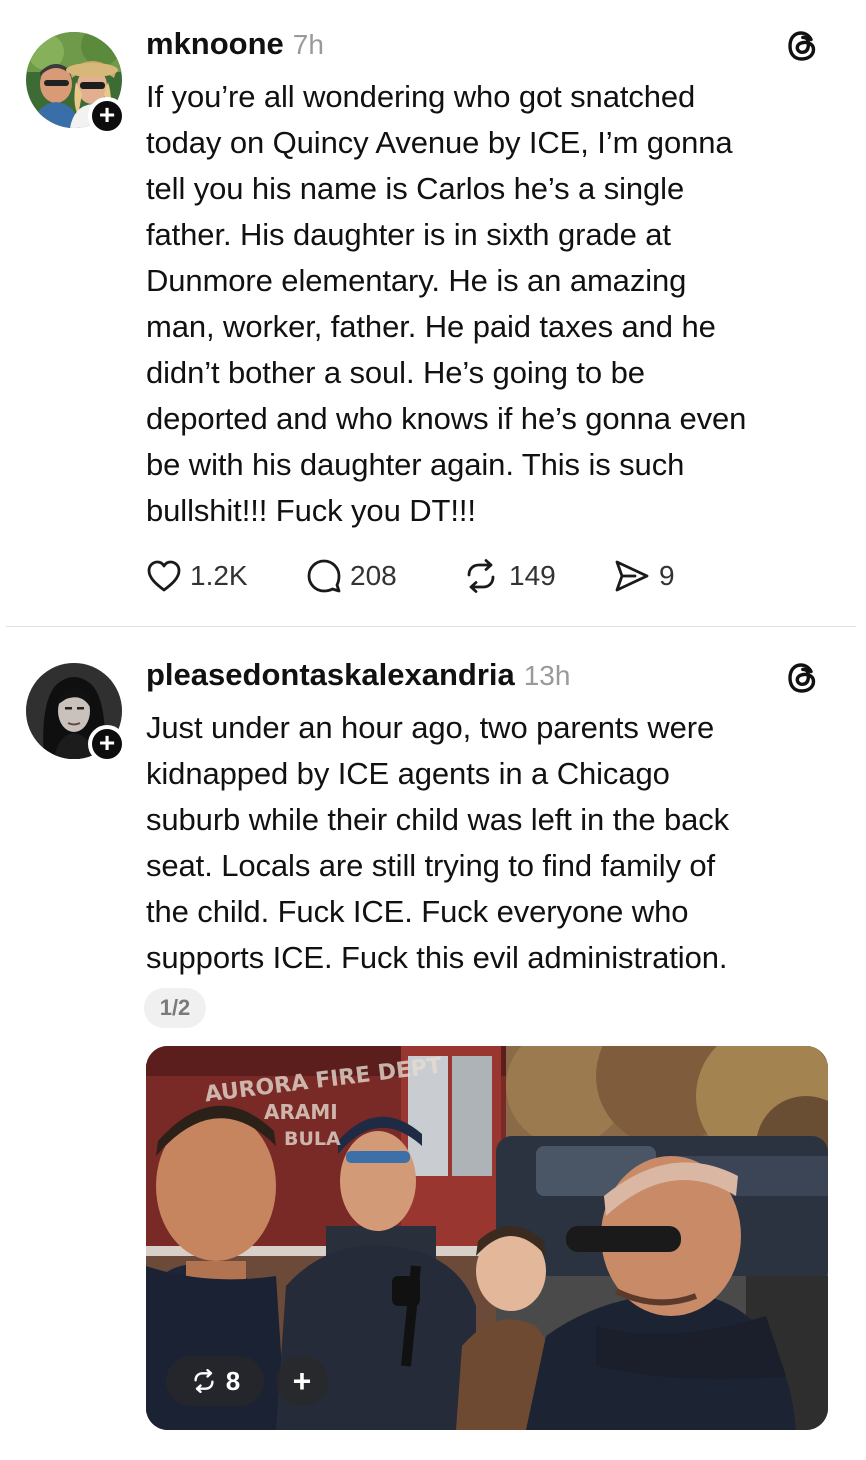  I want to click on reply-button: 208, so click(383, 576).